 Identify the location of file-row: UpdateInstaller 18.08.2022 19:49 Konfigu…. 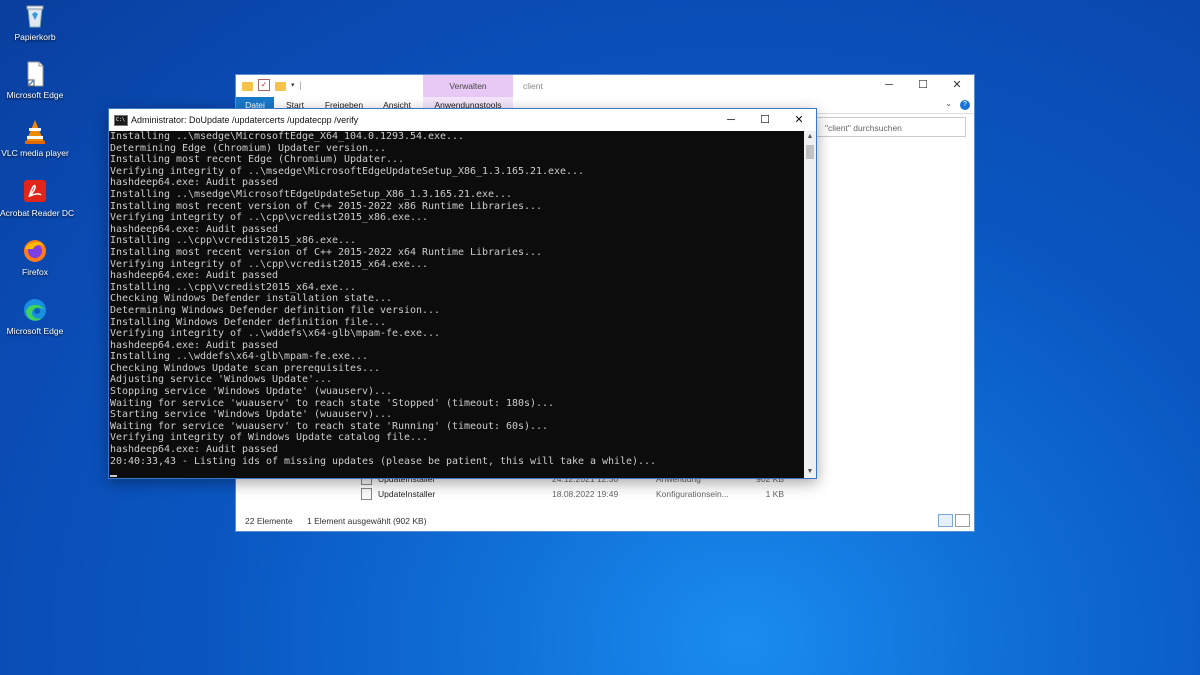
(572, 494).